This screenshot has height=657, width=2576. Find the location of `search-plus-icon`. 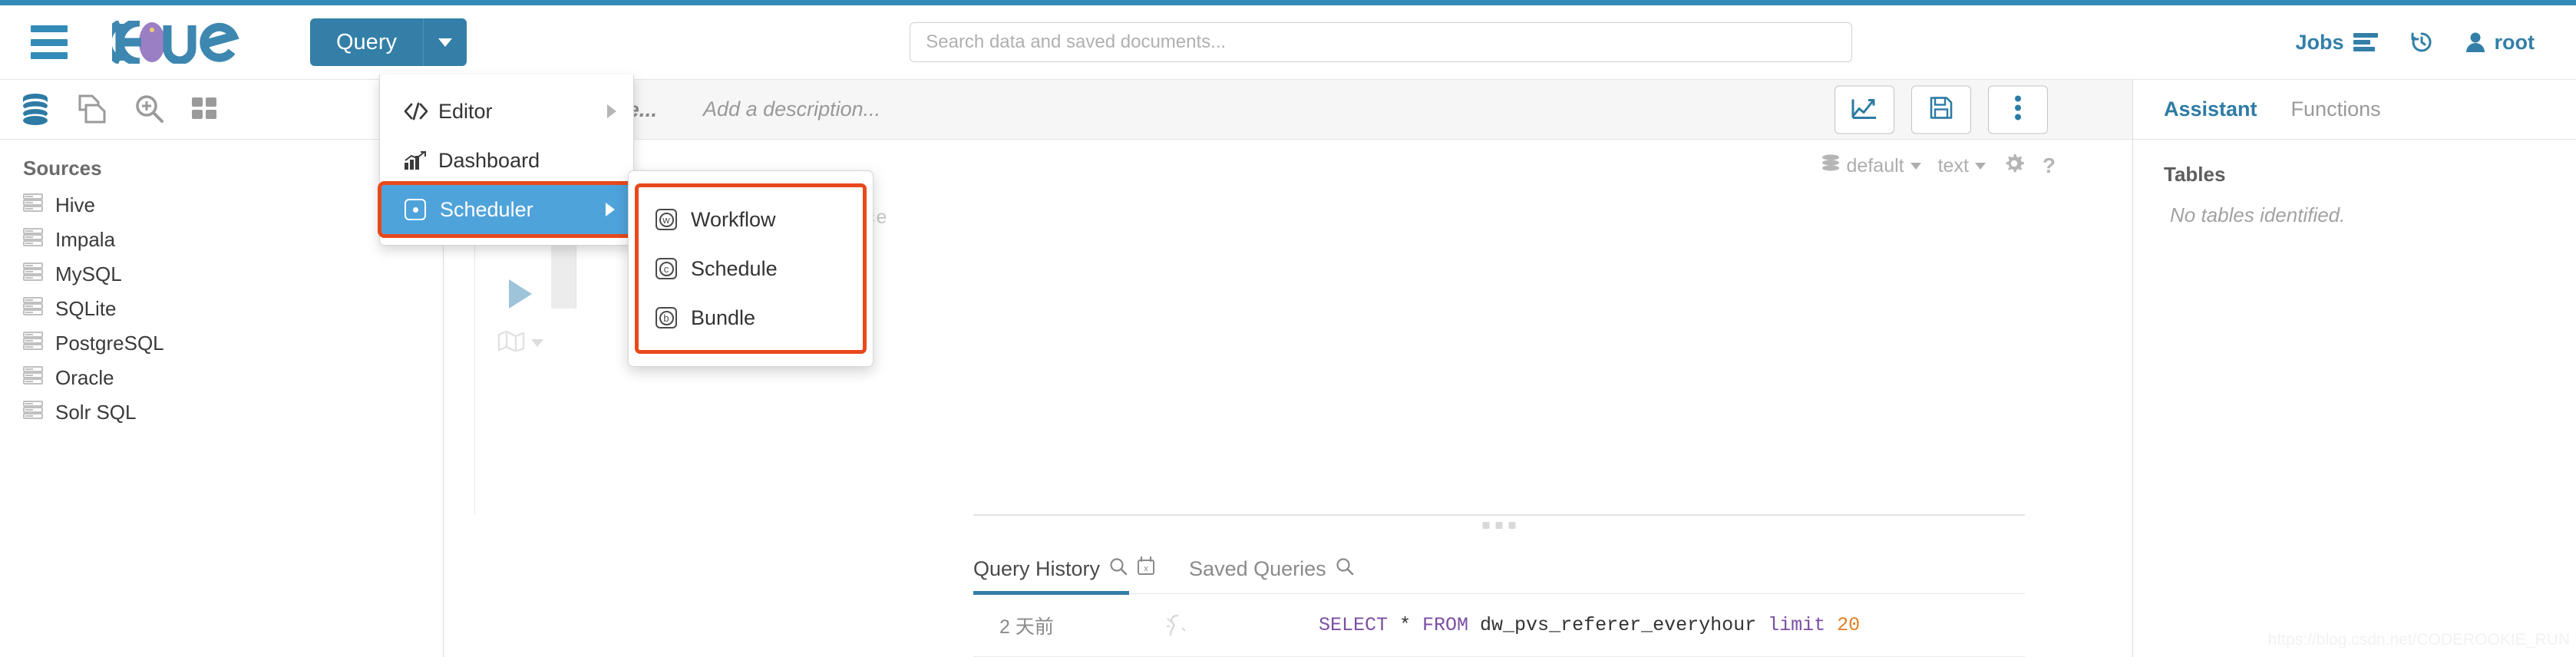

search-plus-icon is located at coordinates (149, 109).